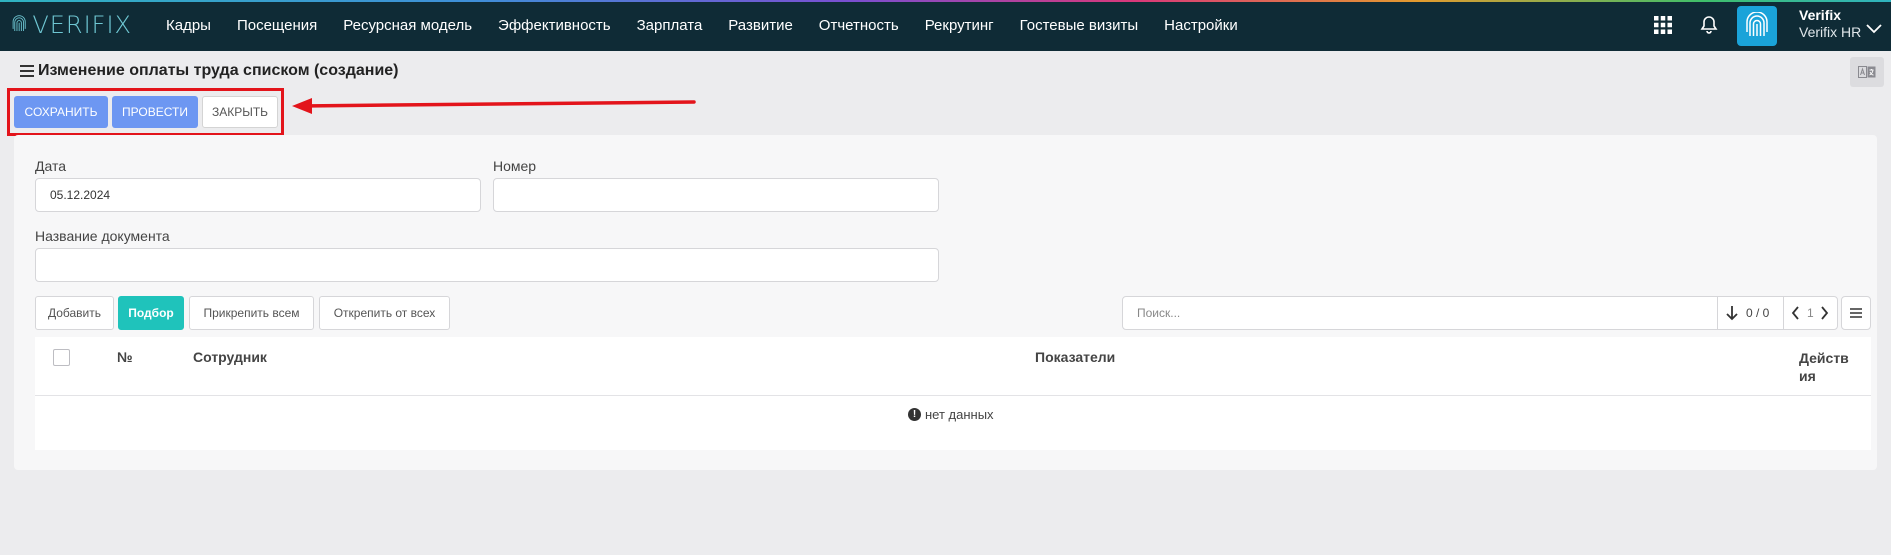  What do you see at coordinates (61, 357) in the screenshot?
I see `select-all-checkbox` at bounding box center [61, 357].